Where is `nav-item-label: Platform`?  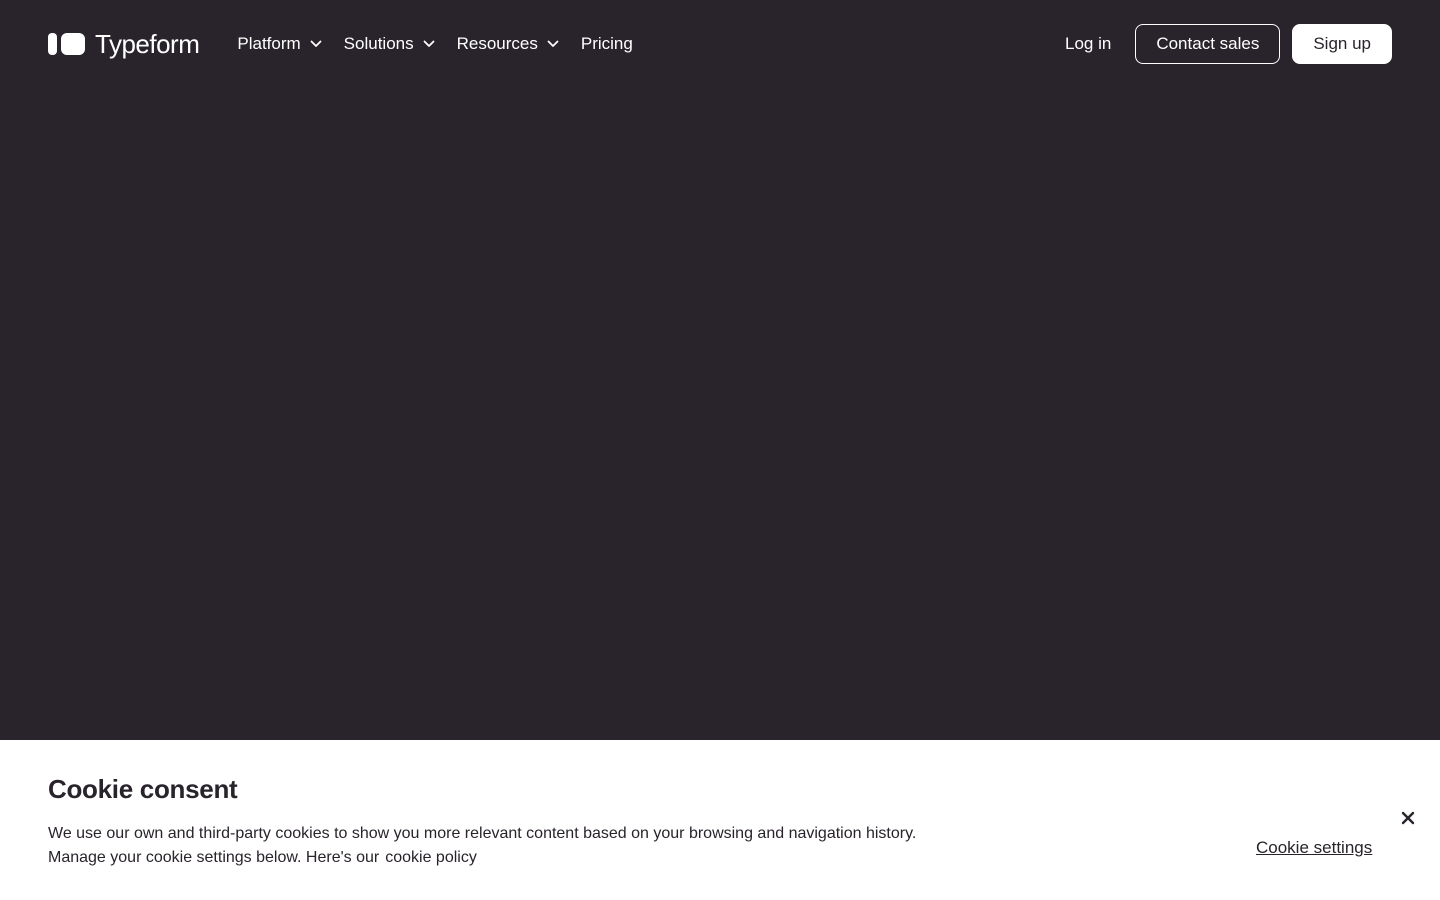
nav-item-label: Platform is located at coordinates (269, 43).